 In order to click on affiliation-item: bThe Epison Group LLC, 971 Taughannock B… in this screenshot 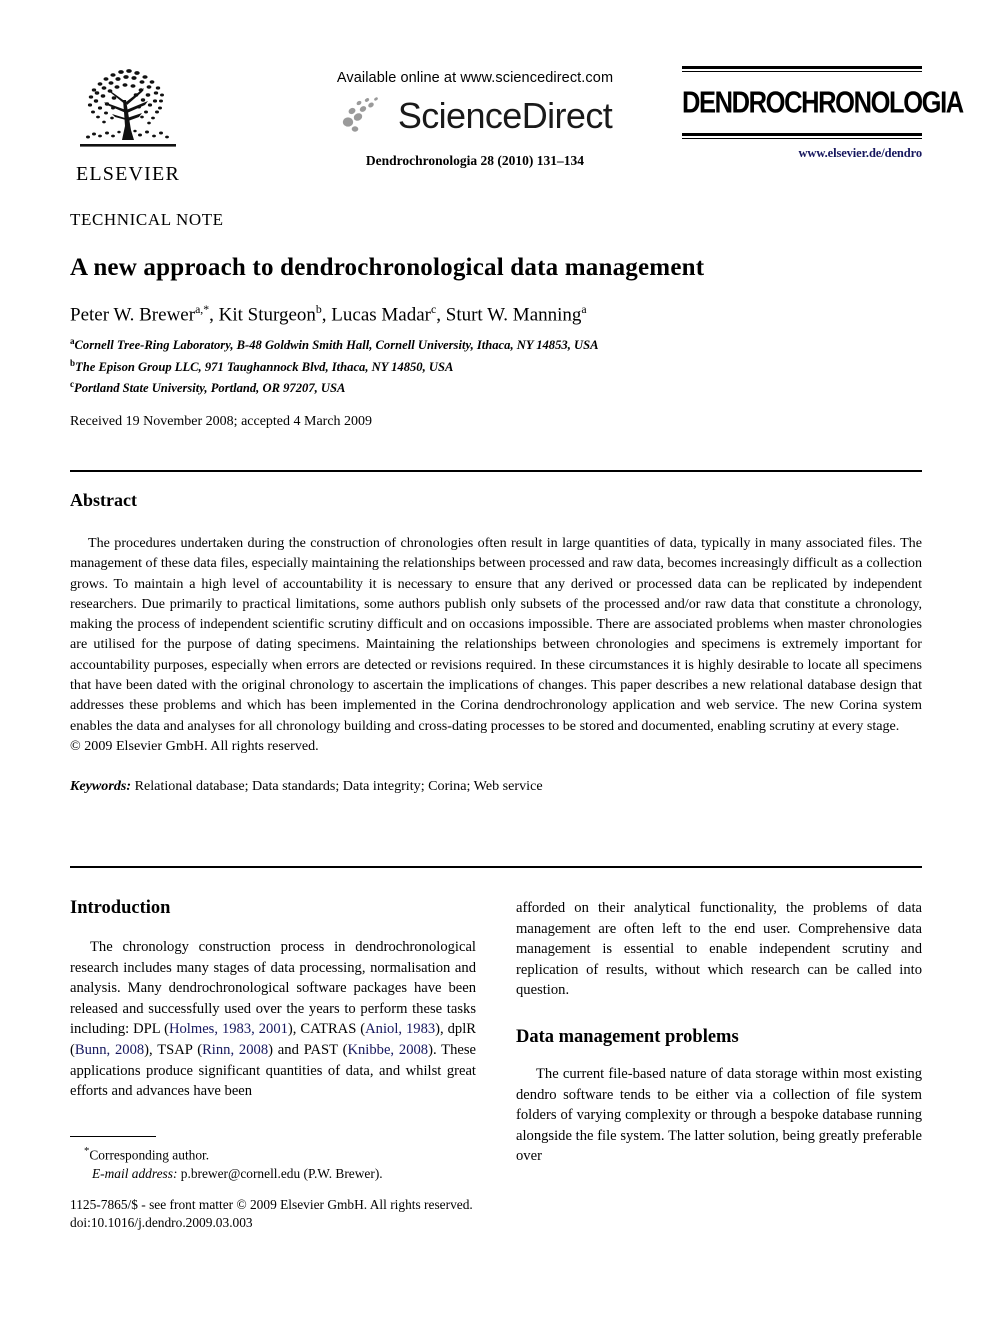, I will do `click(496, 366)`.